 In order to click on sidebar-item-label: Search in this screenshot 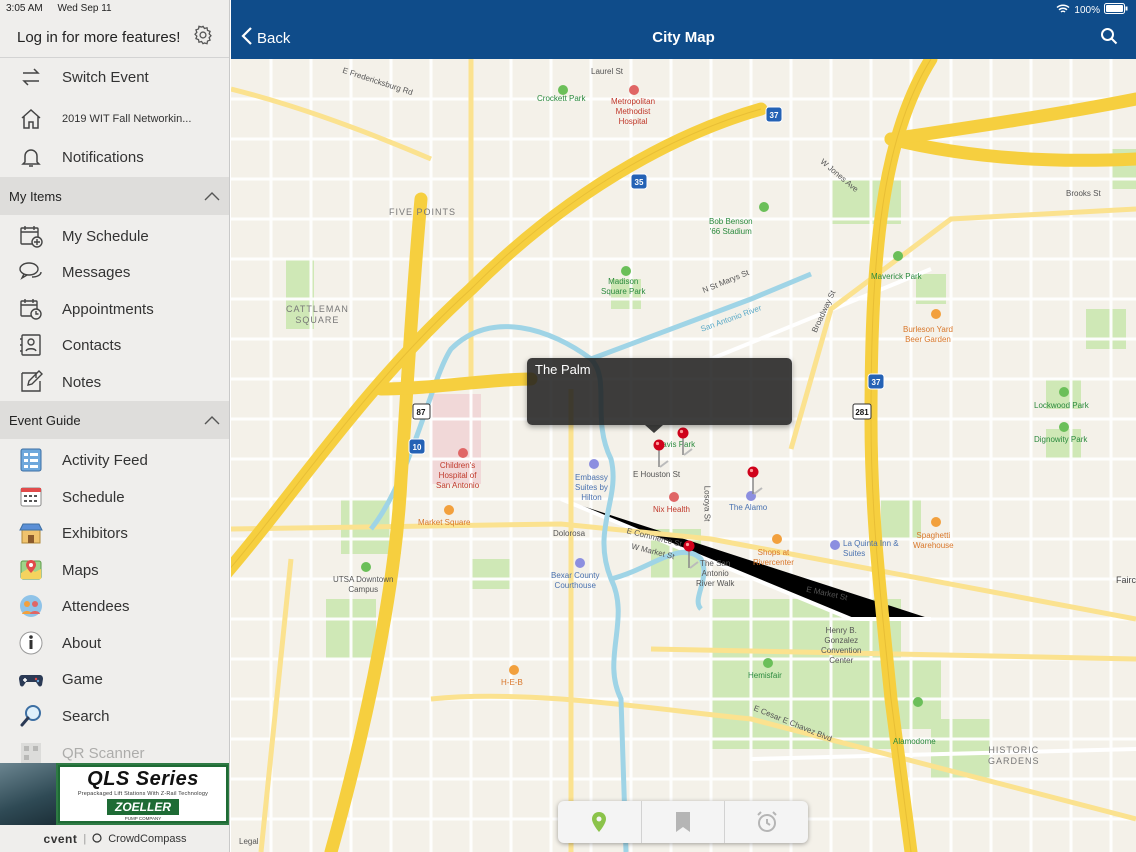, I will do `click(86, 716)`.